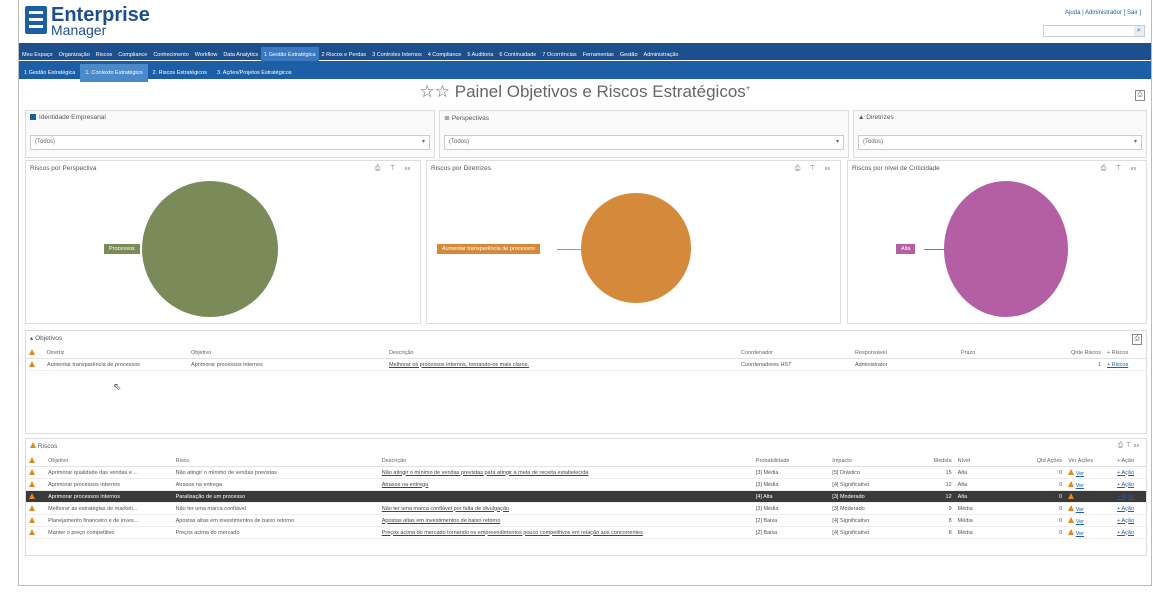  What do you see at coordinates (223, 242) in the screenshot?
I see `chart-perspectiva: Riscos por Perspectiva ⎙ ⊤ ☷ Processos` at bounding box center [223, 242].